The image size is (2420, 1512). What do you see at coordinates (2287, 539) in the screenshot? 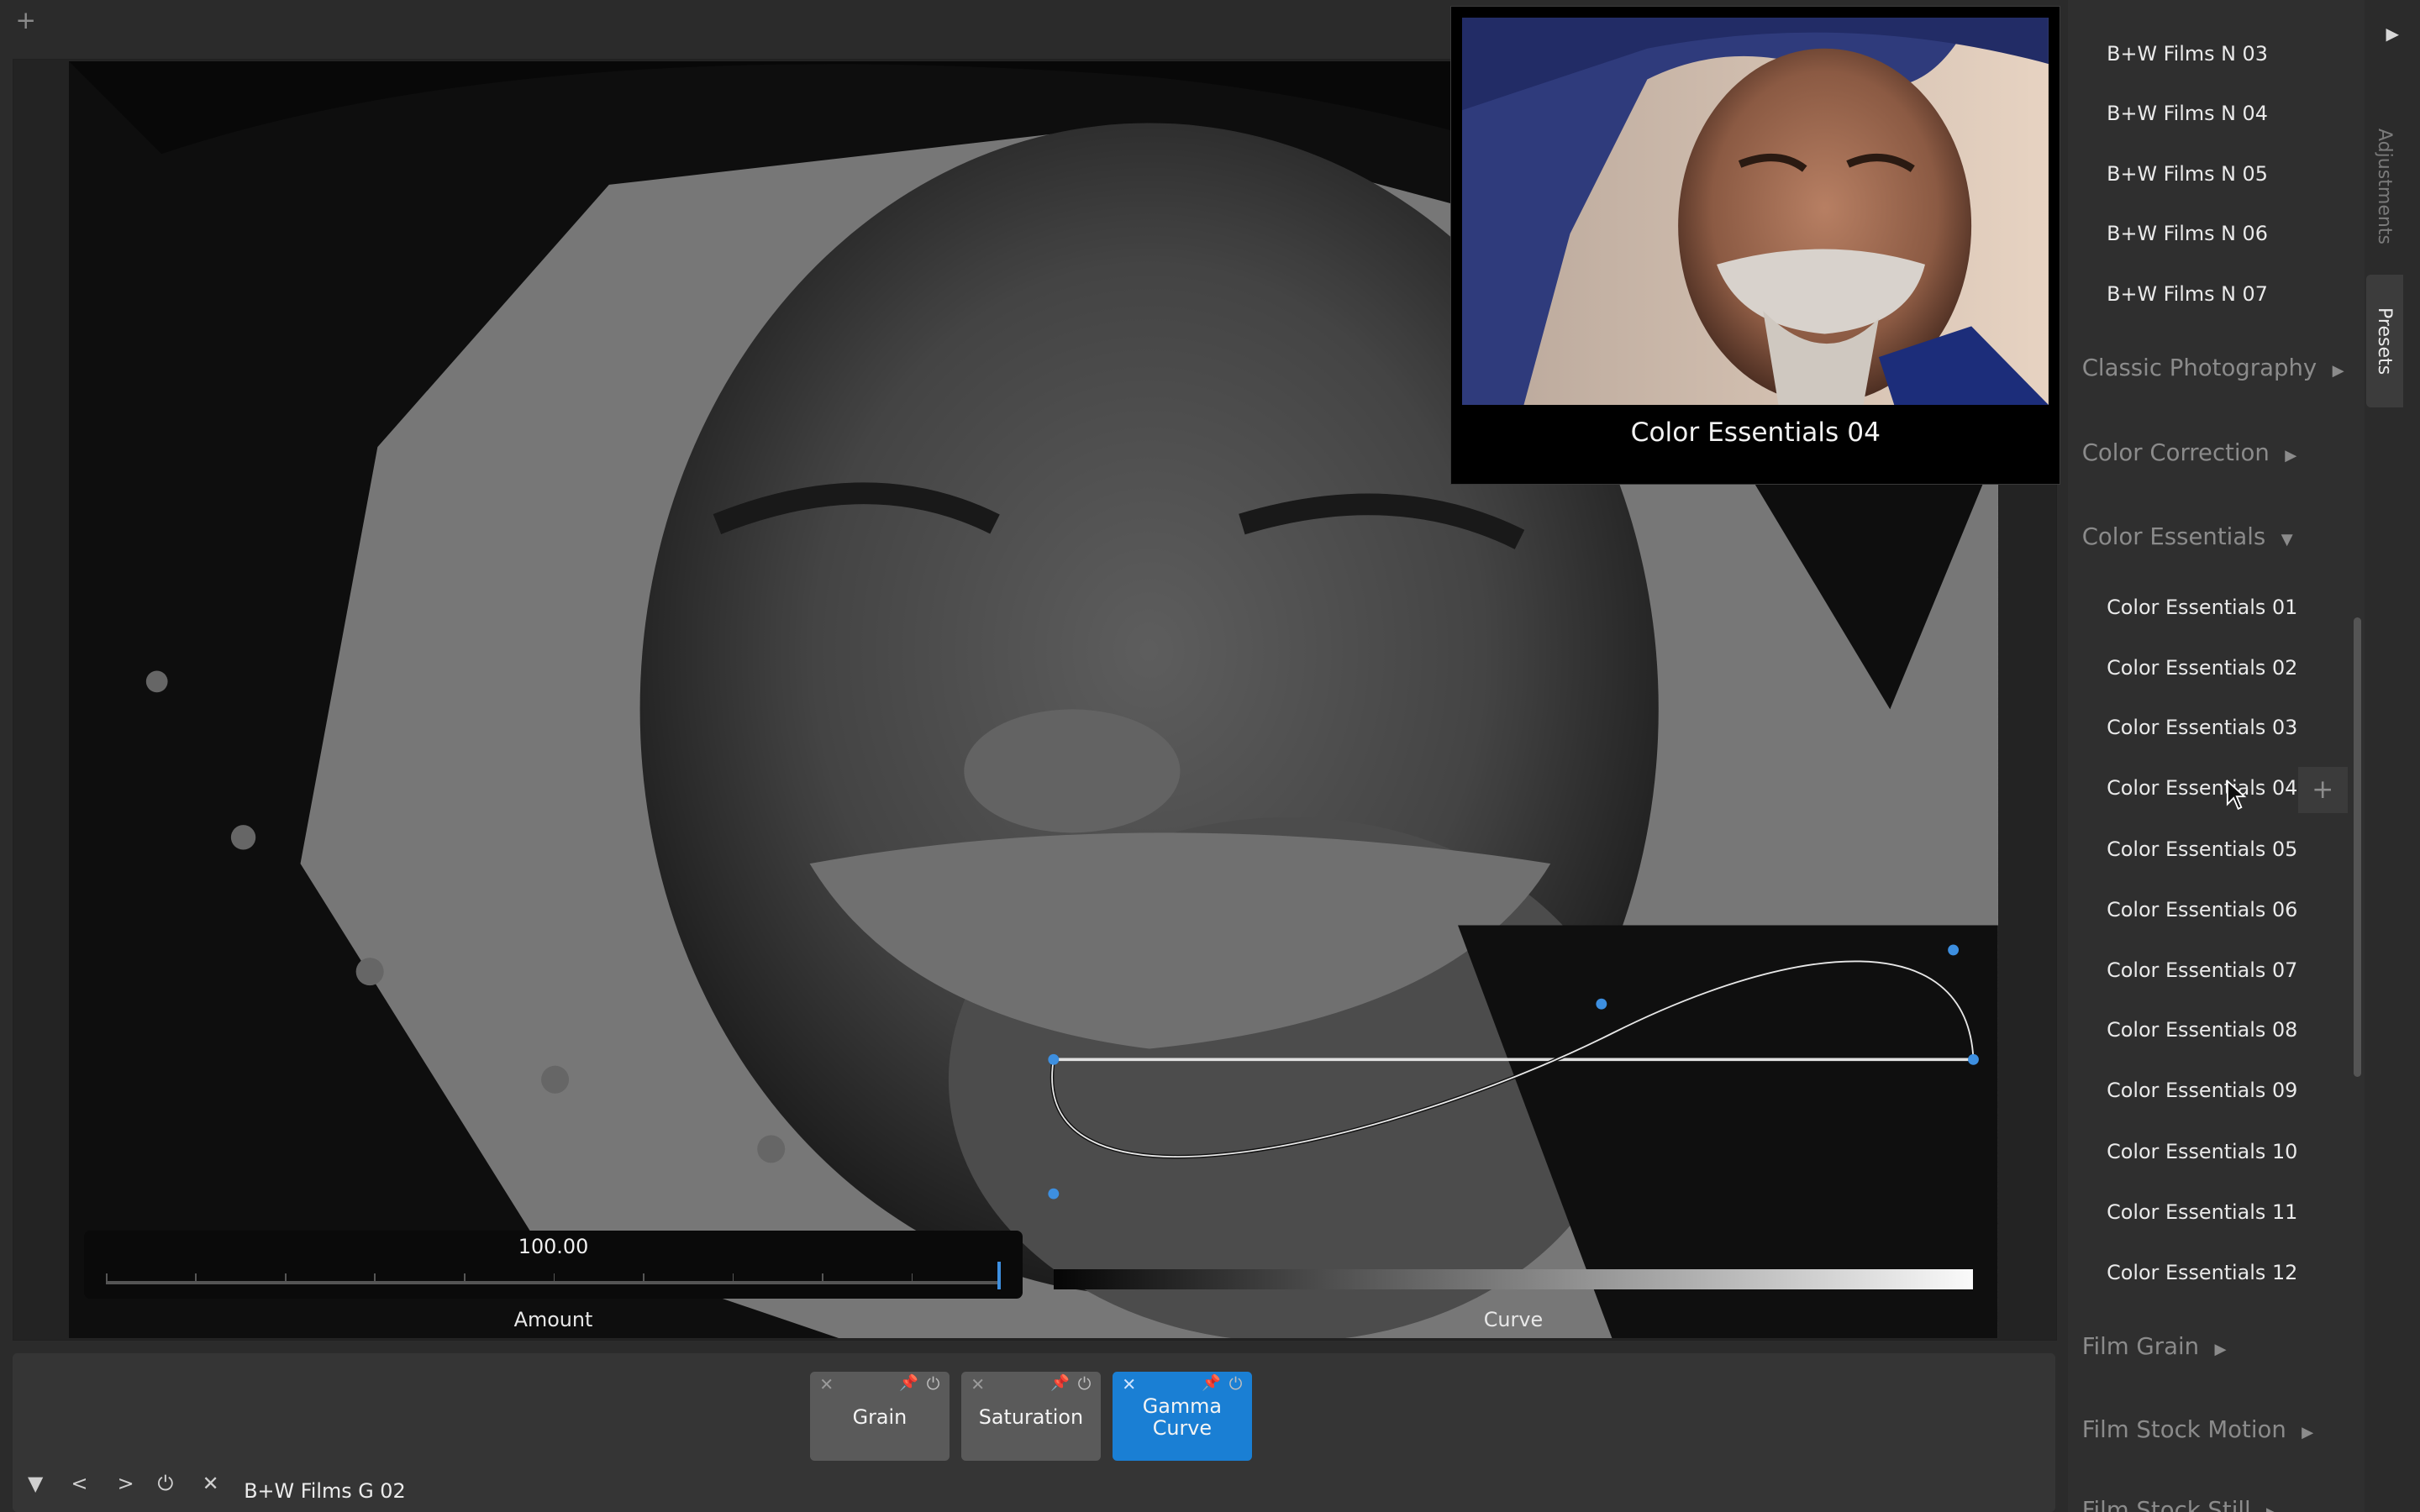
I see `collapse-arrow-icon: ▼` at bounding box center [2287, 539].